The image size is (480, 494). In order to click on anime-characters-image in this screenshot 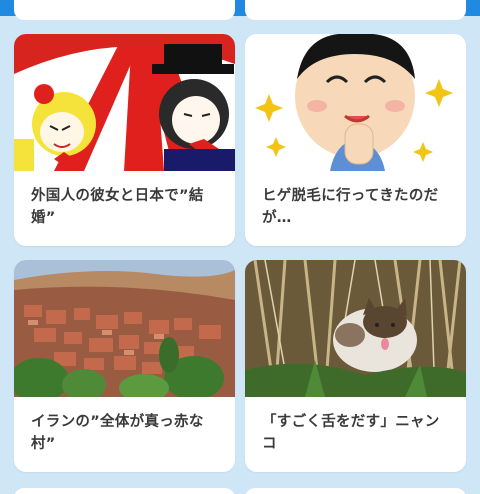, I will do `click(124, 102)`.